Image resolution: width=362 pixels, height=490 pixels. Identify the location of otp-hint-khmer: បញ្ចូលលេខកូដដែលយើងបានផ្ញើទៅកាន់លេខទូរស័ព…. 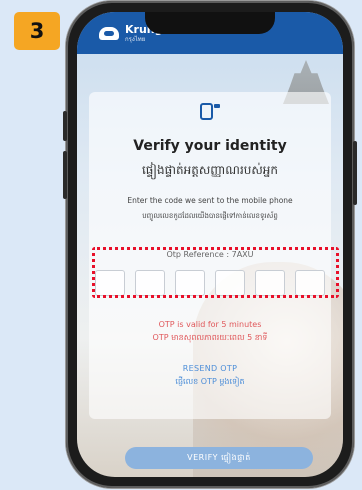
(210, 216).